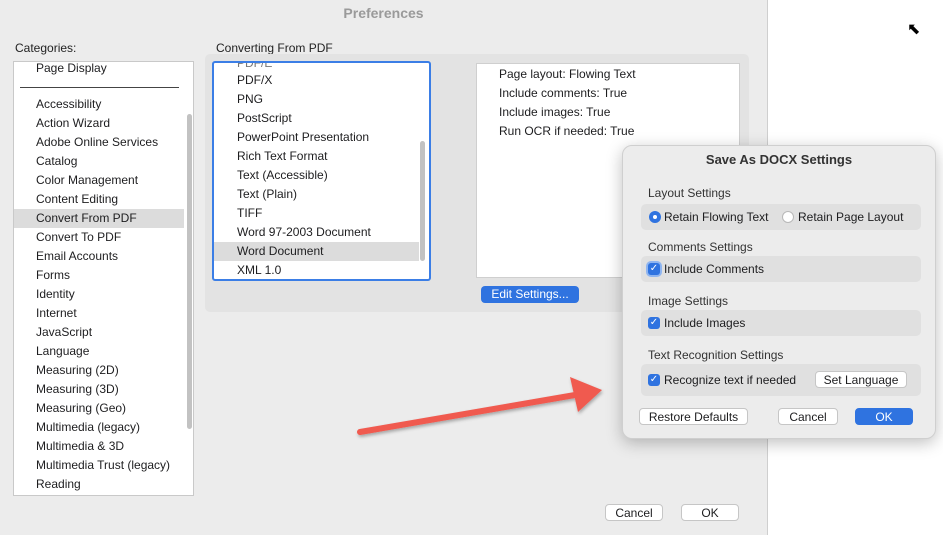 This screenshot has height=535, width=943. Describe the element at coordinates (781, 217) in the screenshot. I see `layout-settings-box: Retain Flowing Text Retain Page Layout` at that location.